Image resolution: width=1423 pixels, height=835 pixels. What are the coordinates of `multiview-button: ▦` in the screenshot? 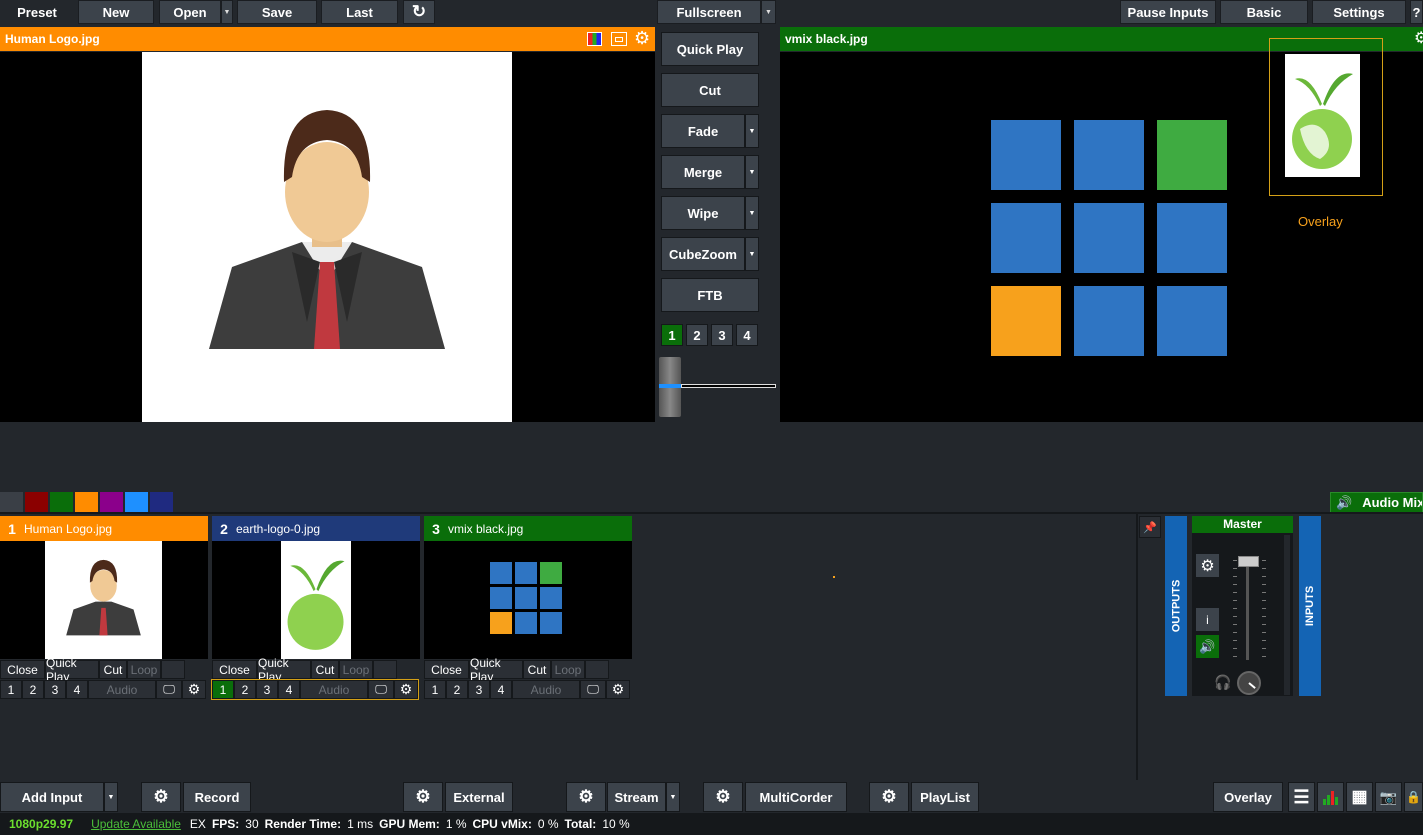 It's located at (1359, 797).